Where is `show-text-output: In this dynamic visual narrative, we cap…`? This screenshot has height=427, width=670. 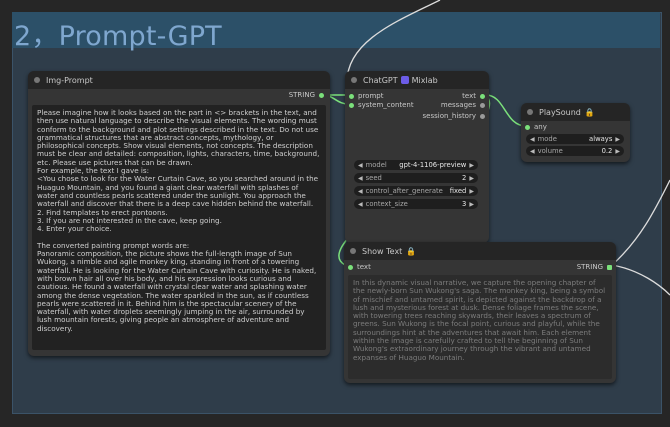 show-text-output: In this dynamic visual narrative, we cap… is located at coordinates (480, 327).